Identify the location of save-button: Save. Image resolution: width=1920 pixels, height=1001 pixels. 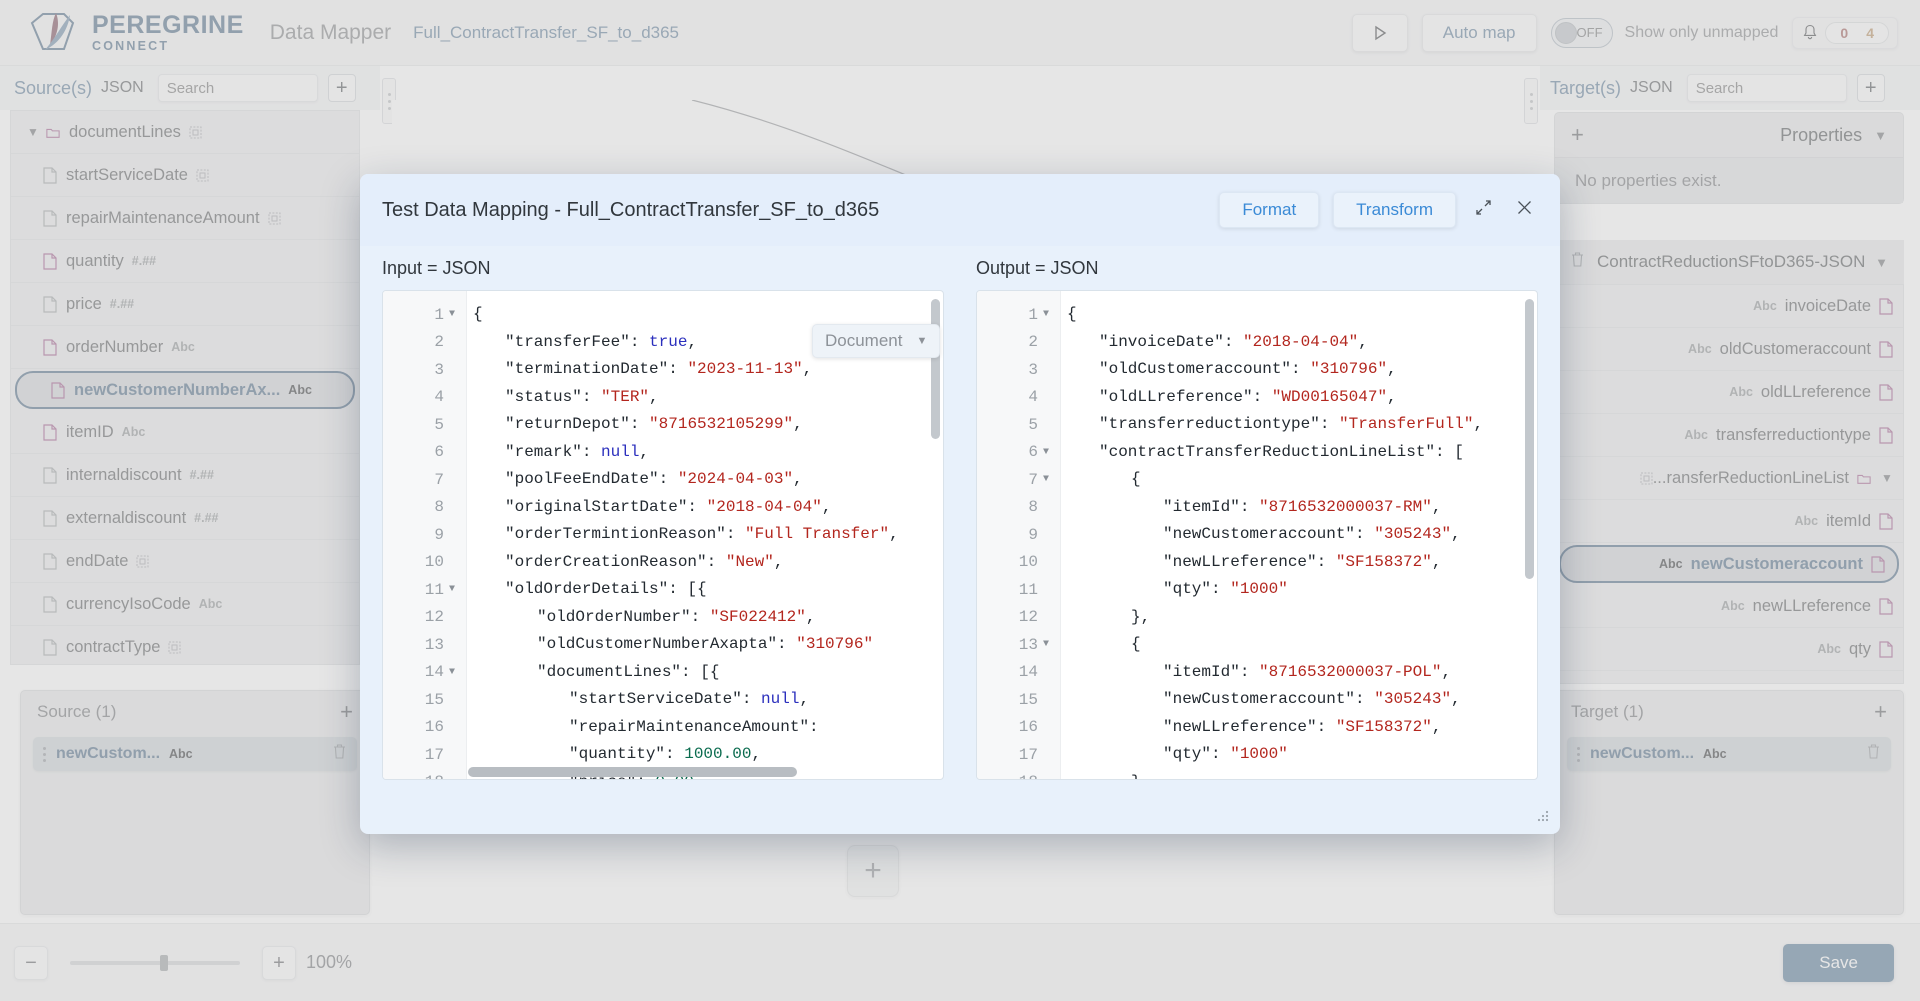
(1838, 962).